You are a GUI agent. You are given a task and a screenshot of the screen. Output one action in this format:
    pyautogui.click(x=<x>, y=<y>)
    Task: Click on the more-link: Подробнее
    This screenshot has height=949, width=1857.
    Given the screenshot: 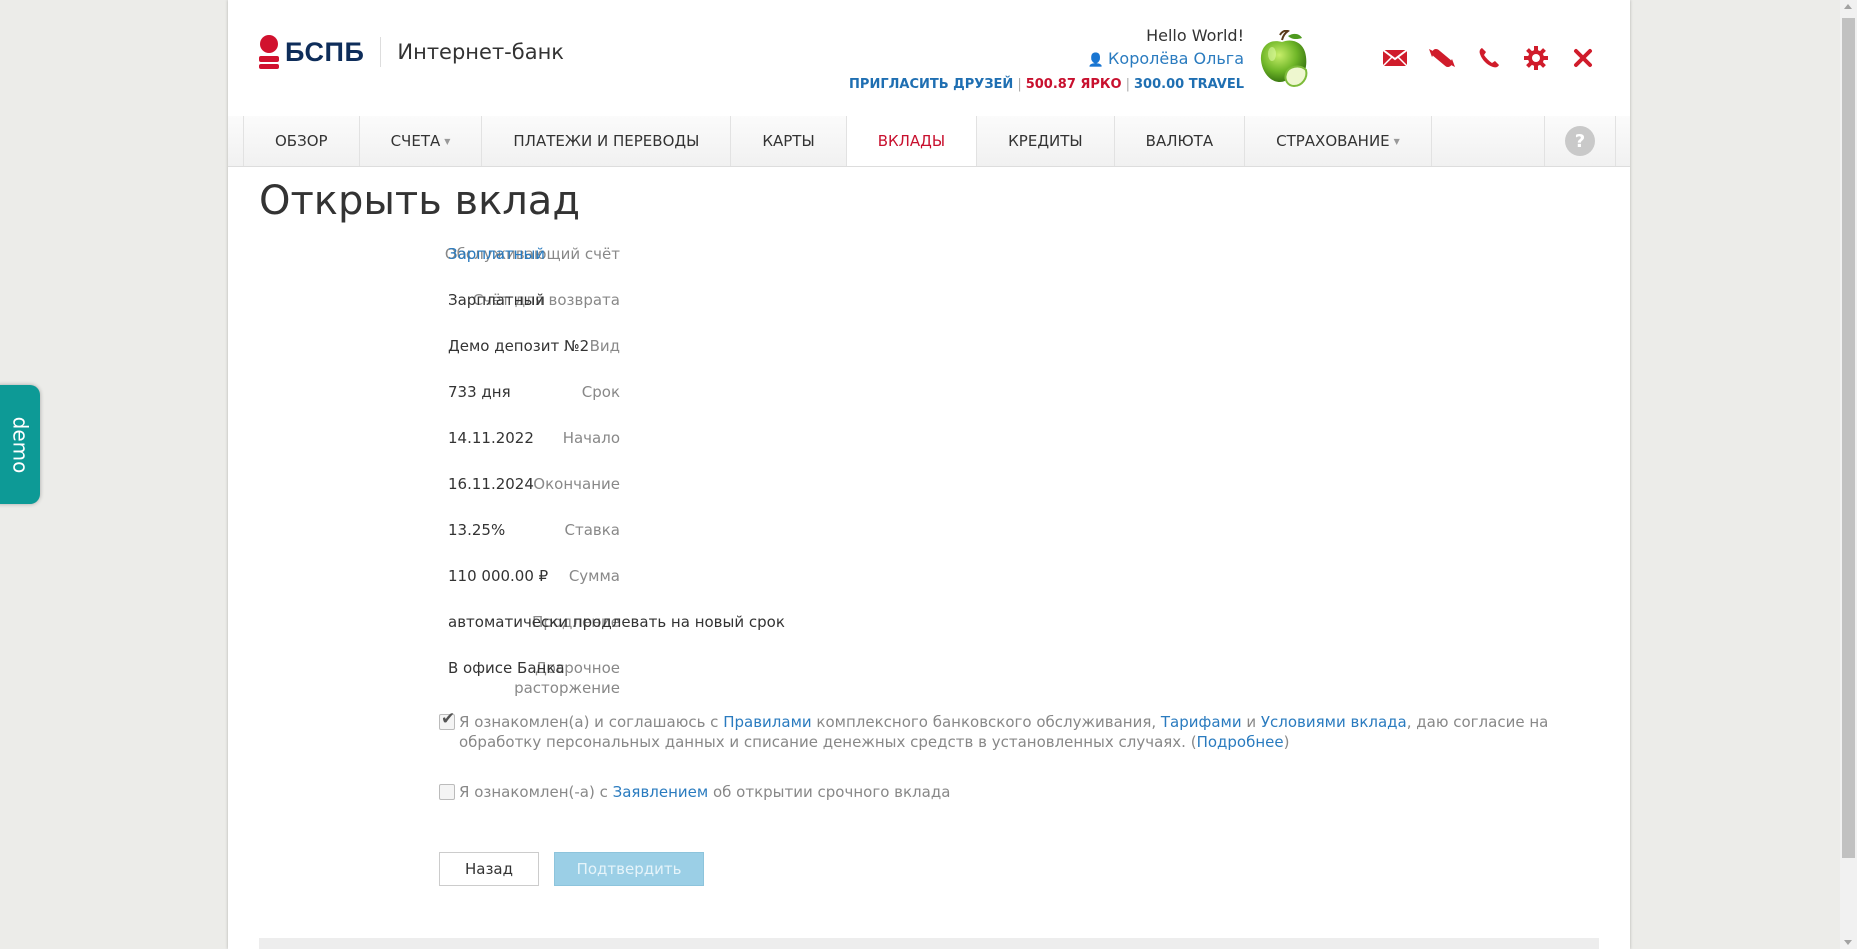 What is the action you would take?
    pyautogui.click(x=1240, y=742)
    